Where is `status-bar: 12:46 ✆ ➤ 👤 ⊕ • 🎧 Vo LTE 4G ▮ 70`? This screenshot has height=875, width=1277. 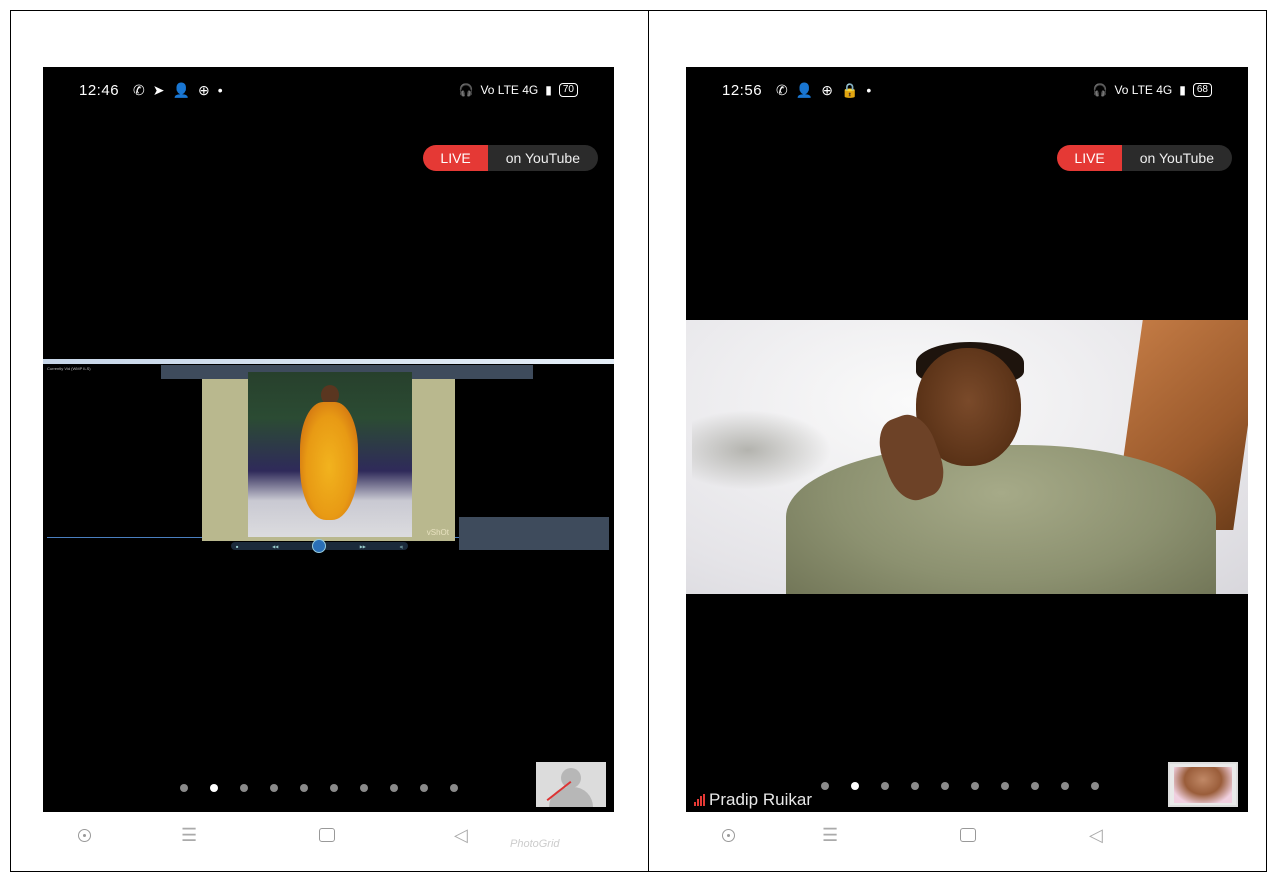
status-bar: 12:46 ✆ ➤ 👤 ⊕ • 🎧 Vo LTE 4G ▮ 70 is located at coordinates (328, 90).